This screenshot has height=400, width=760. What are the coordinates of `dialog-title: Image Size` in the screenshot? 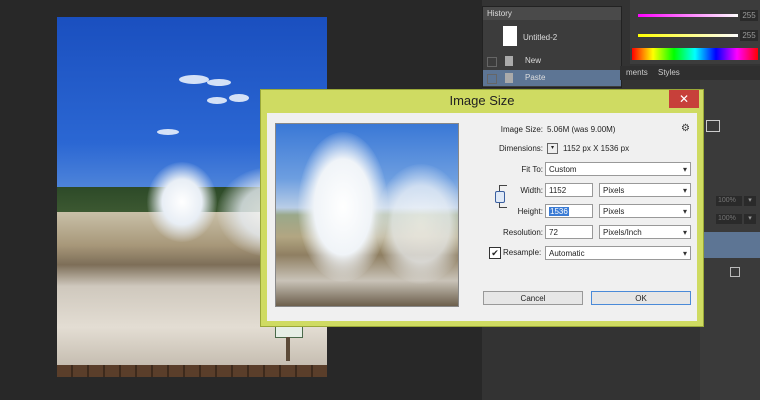 It's located at (482, 100).